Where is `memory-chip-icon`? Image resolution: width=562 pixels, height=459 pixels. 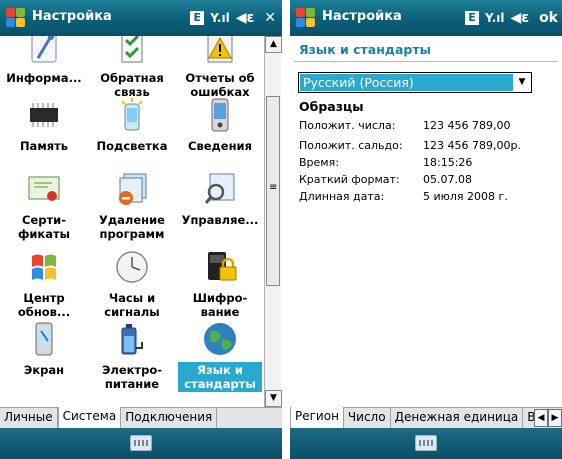 memory-chip-icon is located at coordinates (44, 115).